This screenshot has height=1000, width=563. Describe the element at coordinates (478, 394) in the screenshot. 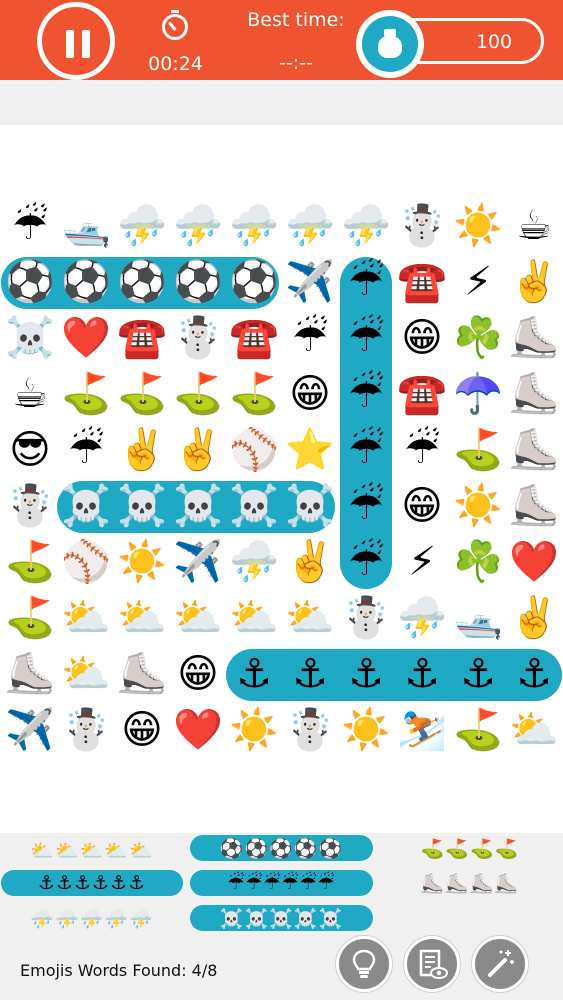

I see `grid-cell: ☂️` at that location.